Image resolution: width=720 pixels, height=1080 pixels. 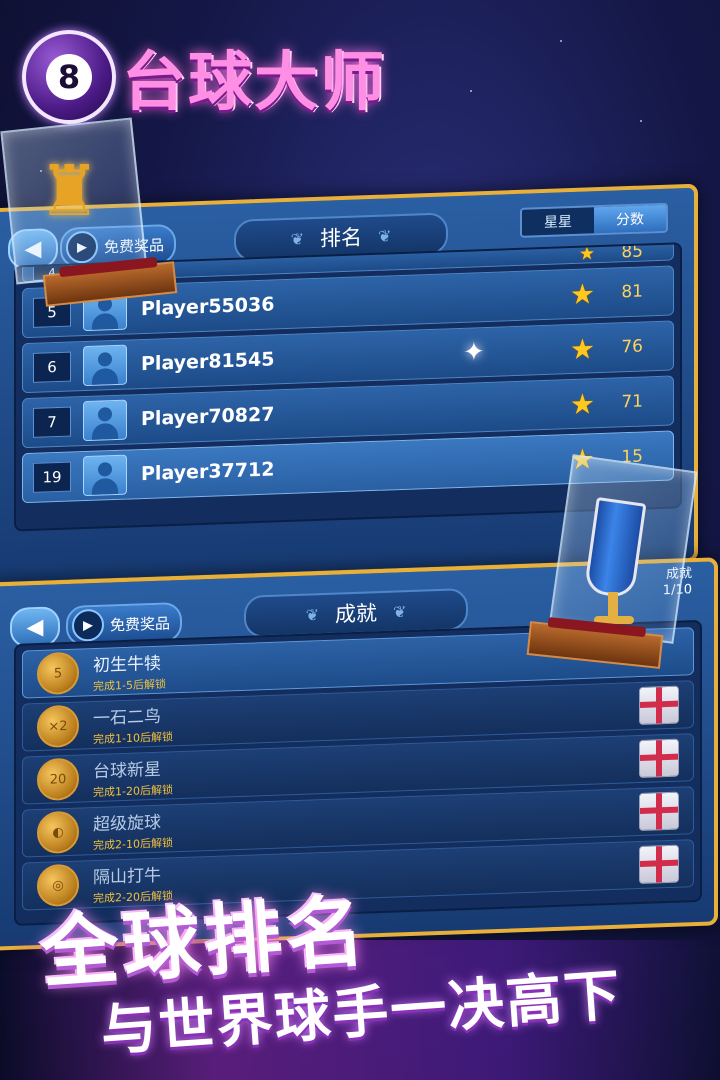 I want to click on achievement-title: 台球新星, so click(x=127, y=770).